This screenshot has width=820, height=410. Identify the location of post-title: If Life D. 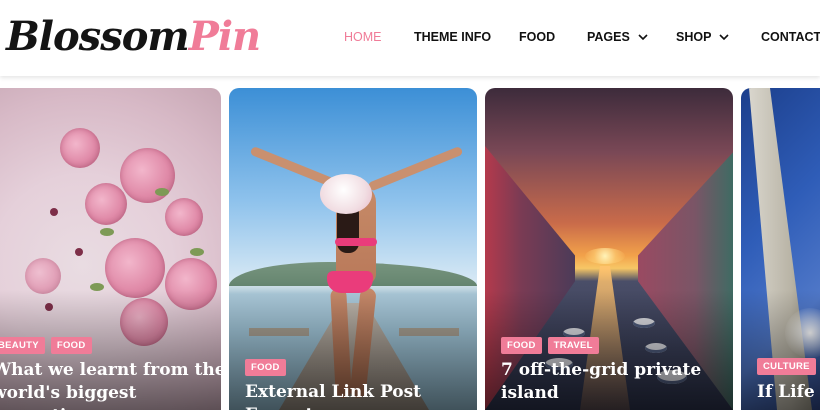
(788, 392).